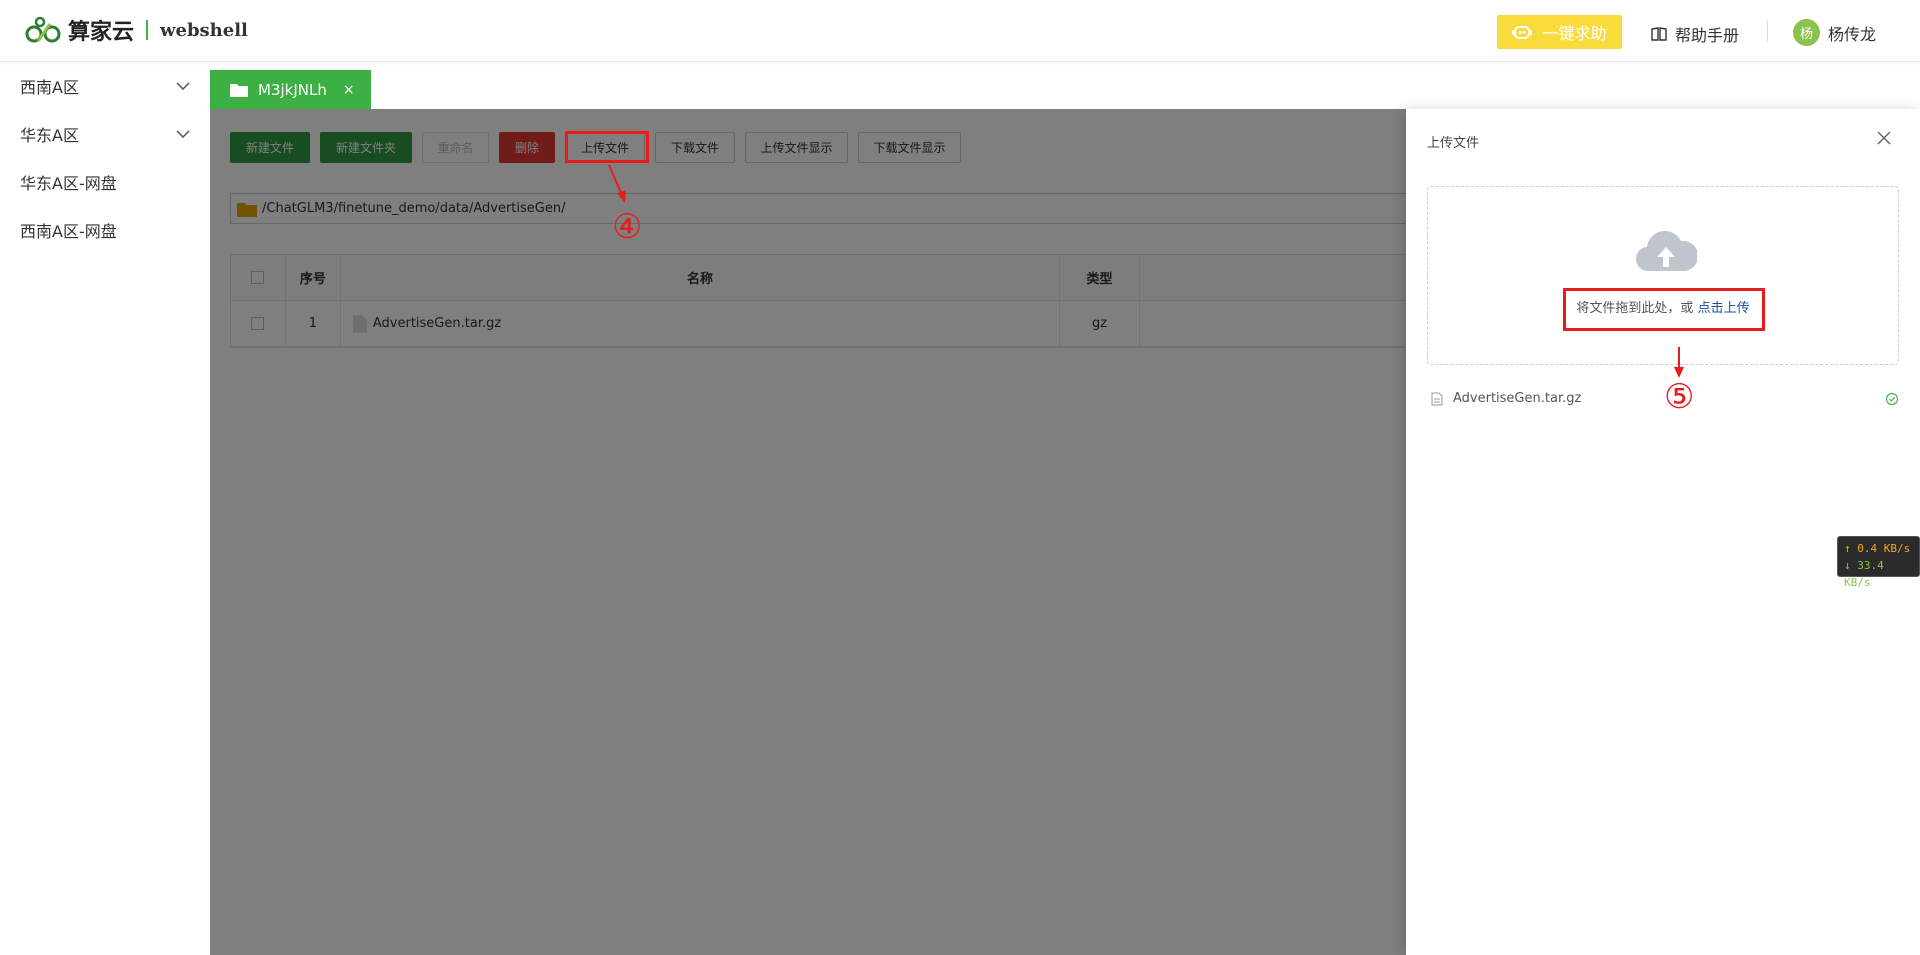  What do you see at coordinates (136, 30) in the screenshot?
I see `logo: 算家云 webshell` at bounding box center [136, 30].